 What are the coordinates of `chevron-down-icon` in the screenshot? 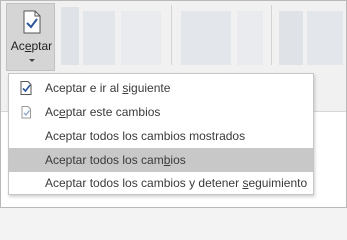 It's located at (32, 60).